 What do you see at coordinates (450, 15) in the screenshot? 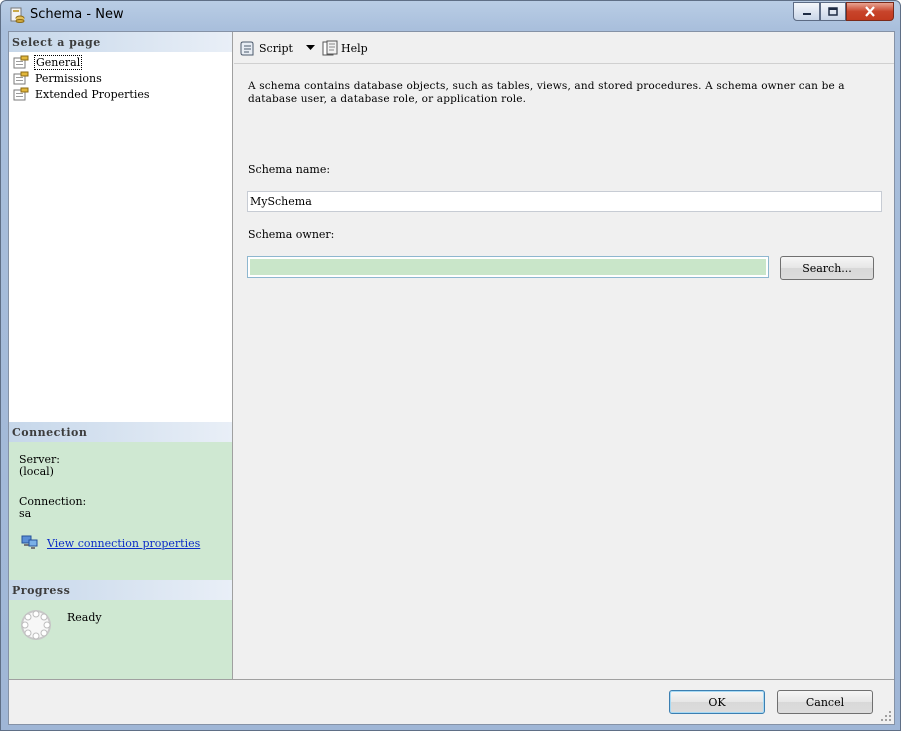
I see `title-bar: Schema - New` at bounding box center [450, 15].